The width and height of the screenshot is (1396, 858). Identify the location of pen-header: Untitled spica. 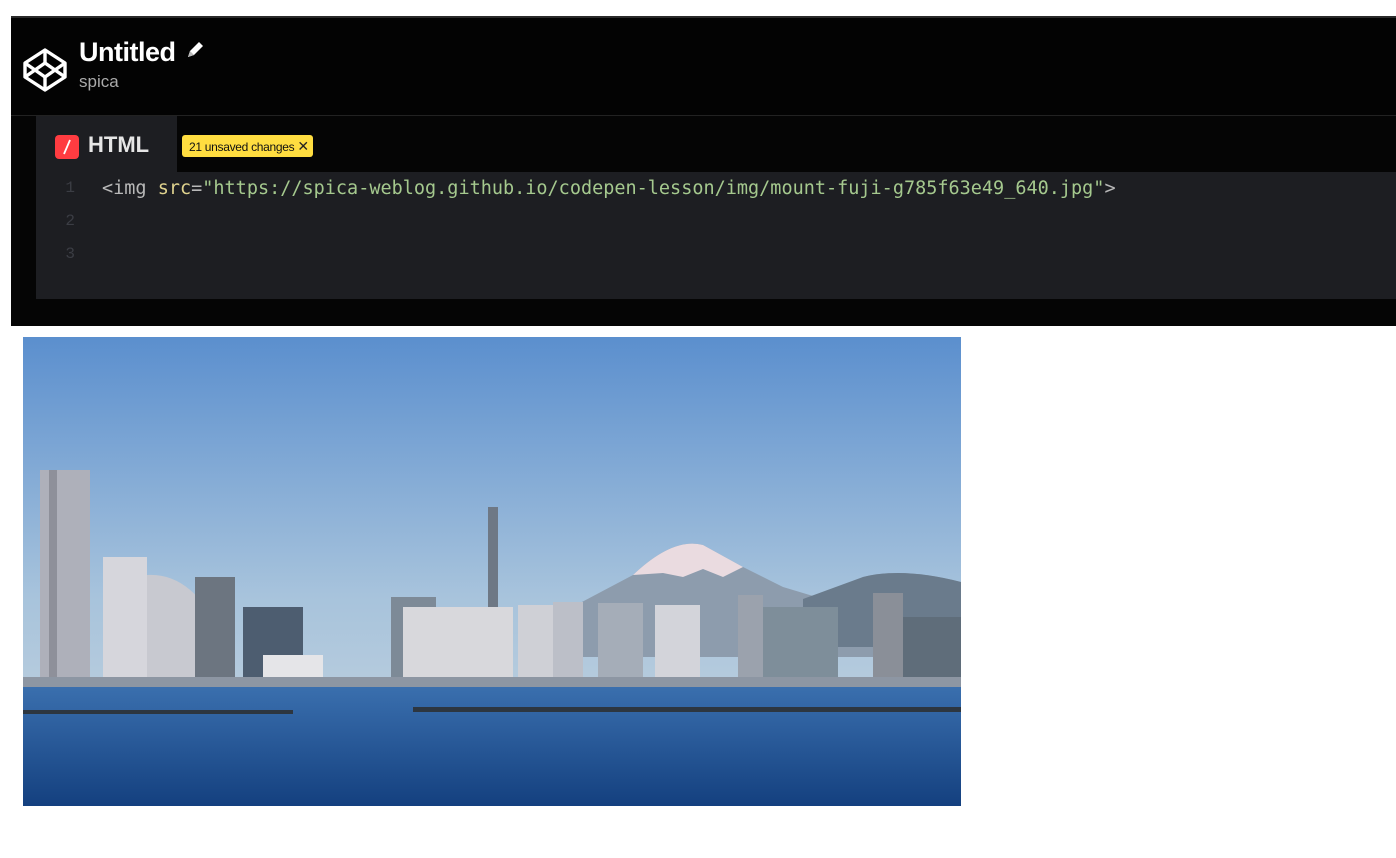
(703, 65).